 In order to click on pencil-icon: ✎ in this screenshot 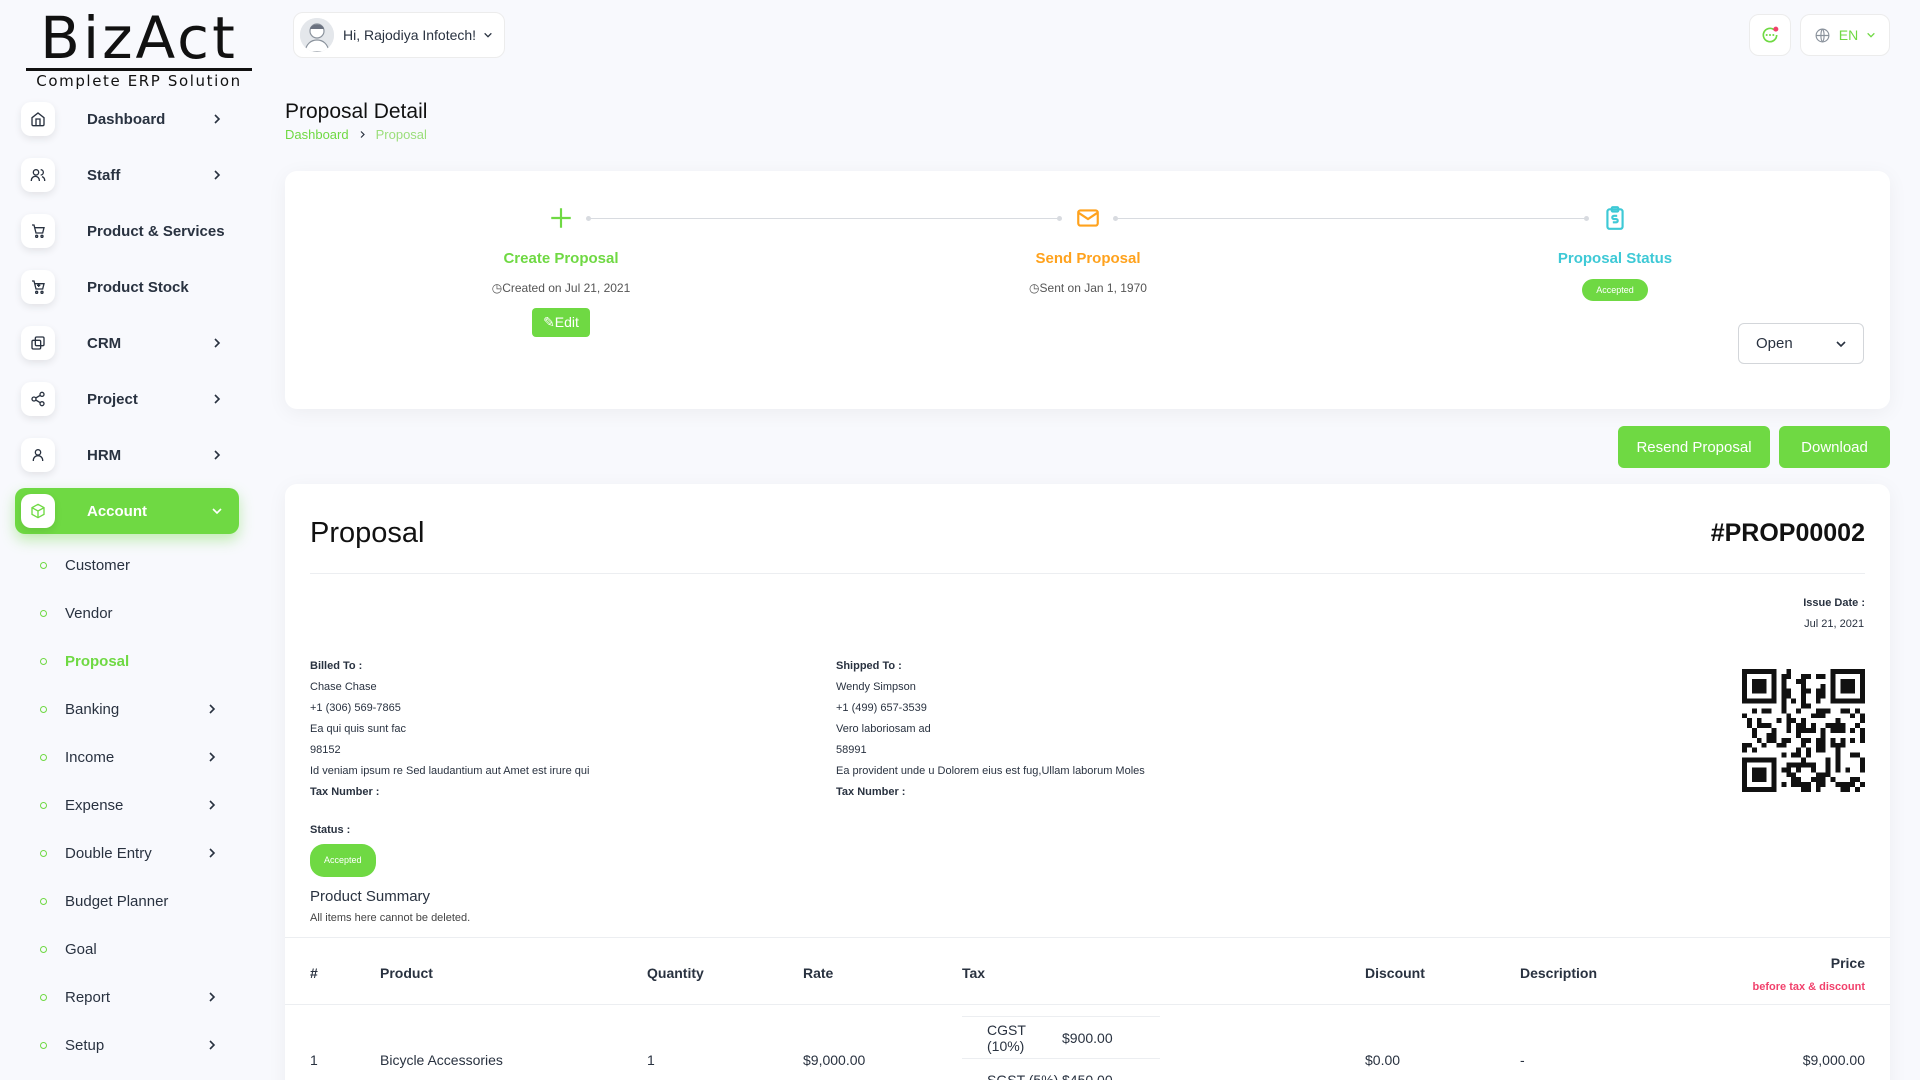, I will do `click(549, 322)`.